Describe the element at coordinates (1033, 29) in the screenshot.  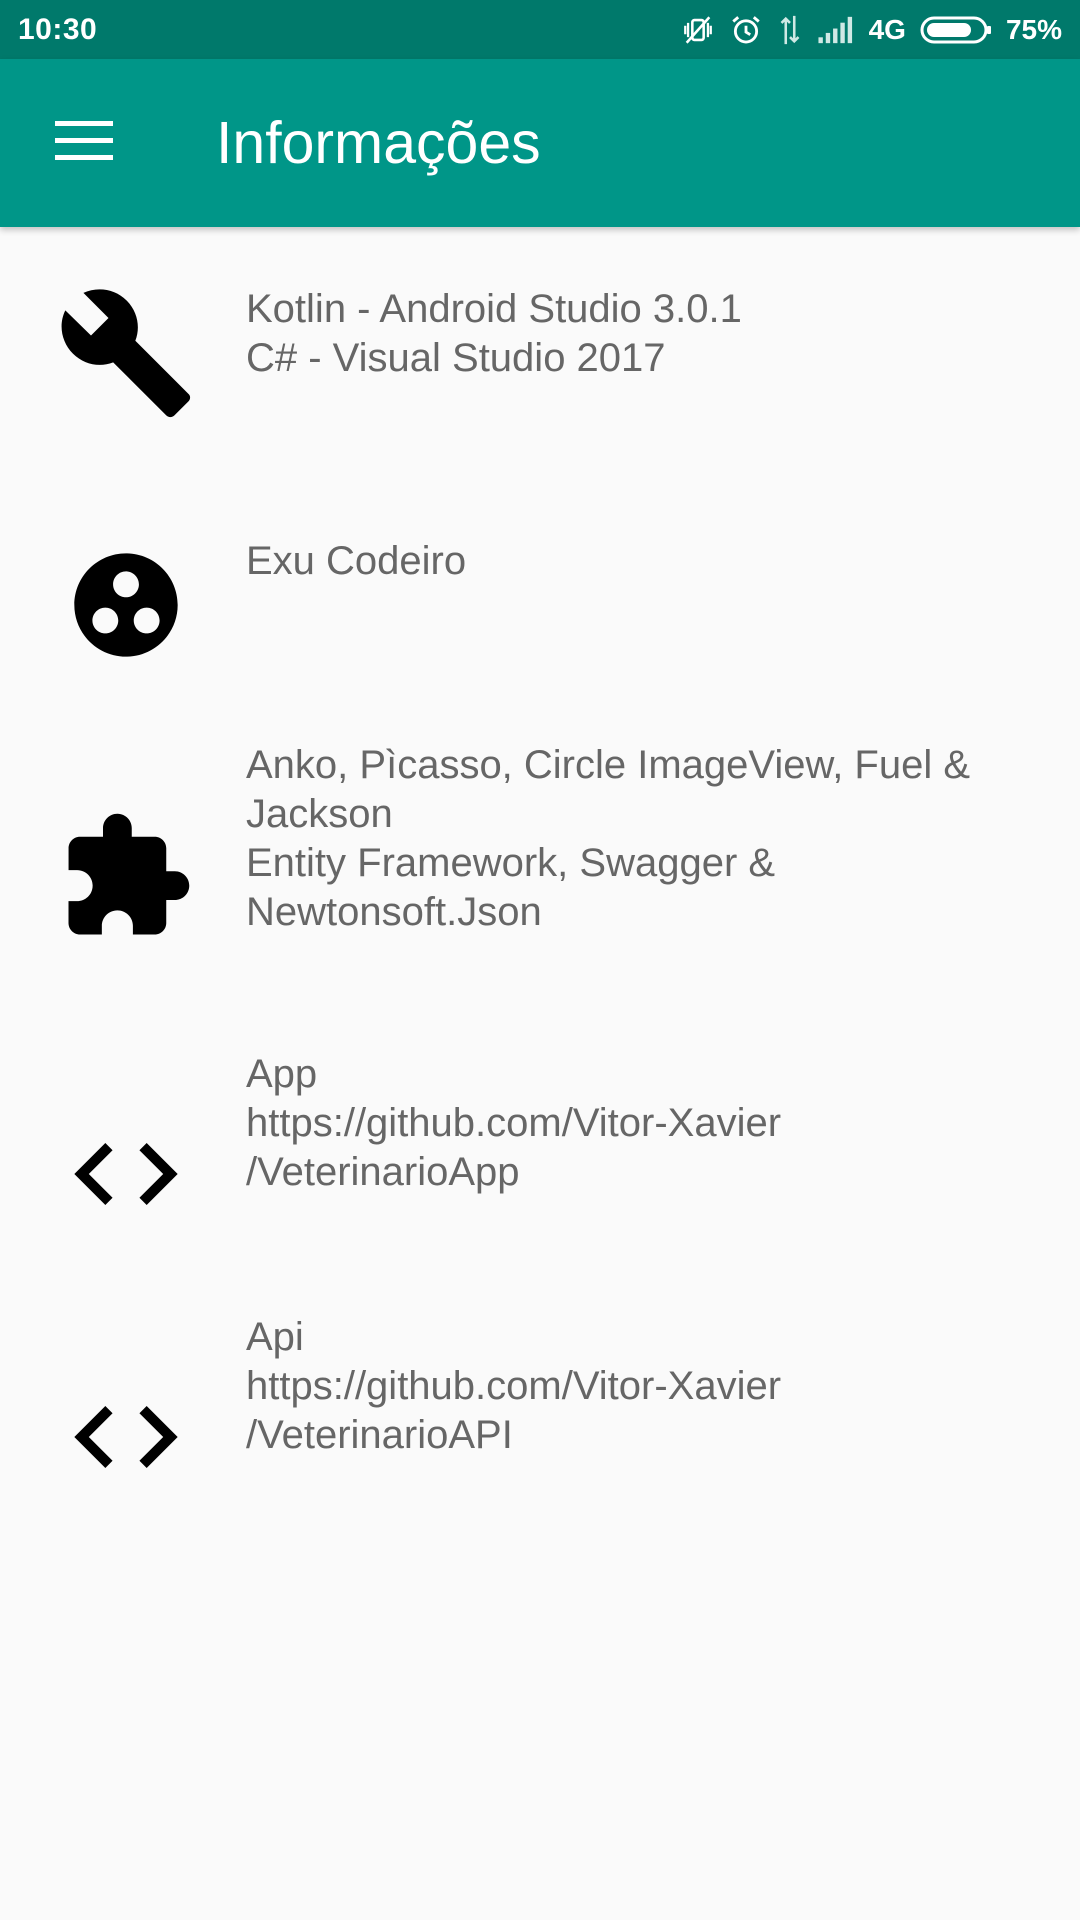
I see `battery-percent: 75%` at that location.